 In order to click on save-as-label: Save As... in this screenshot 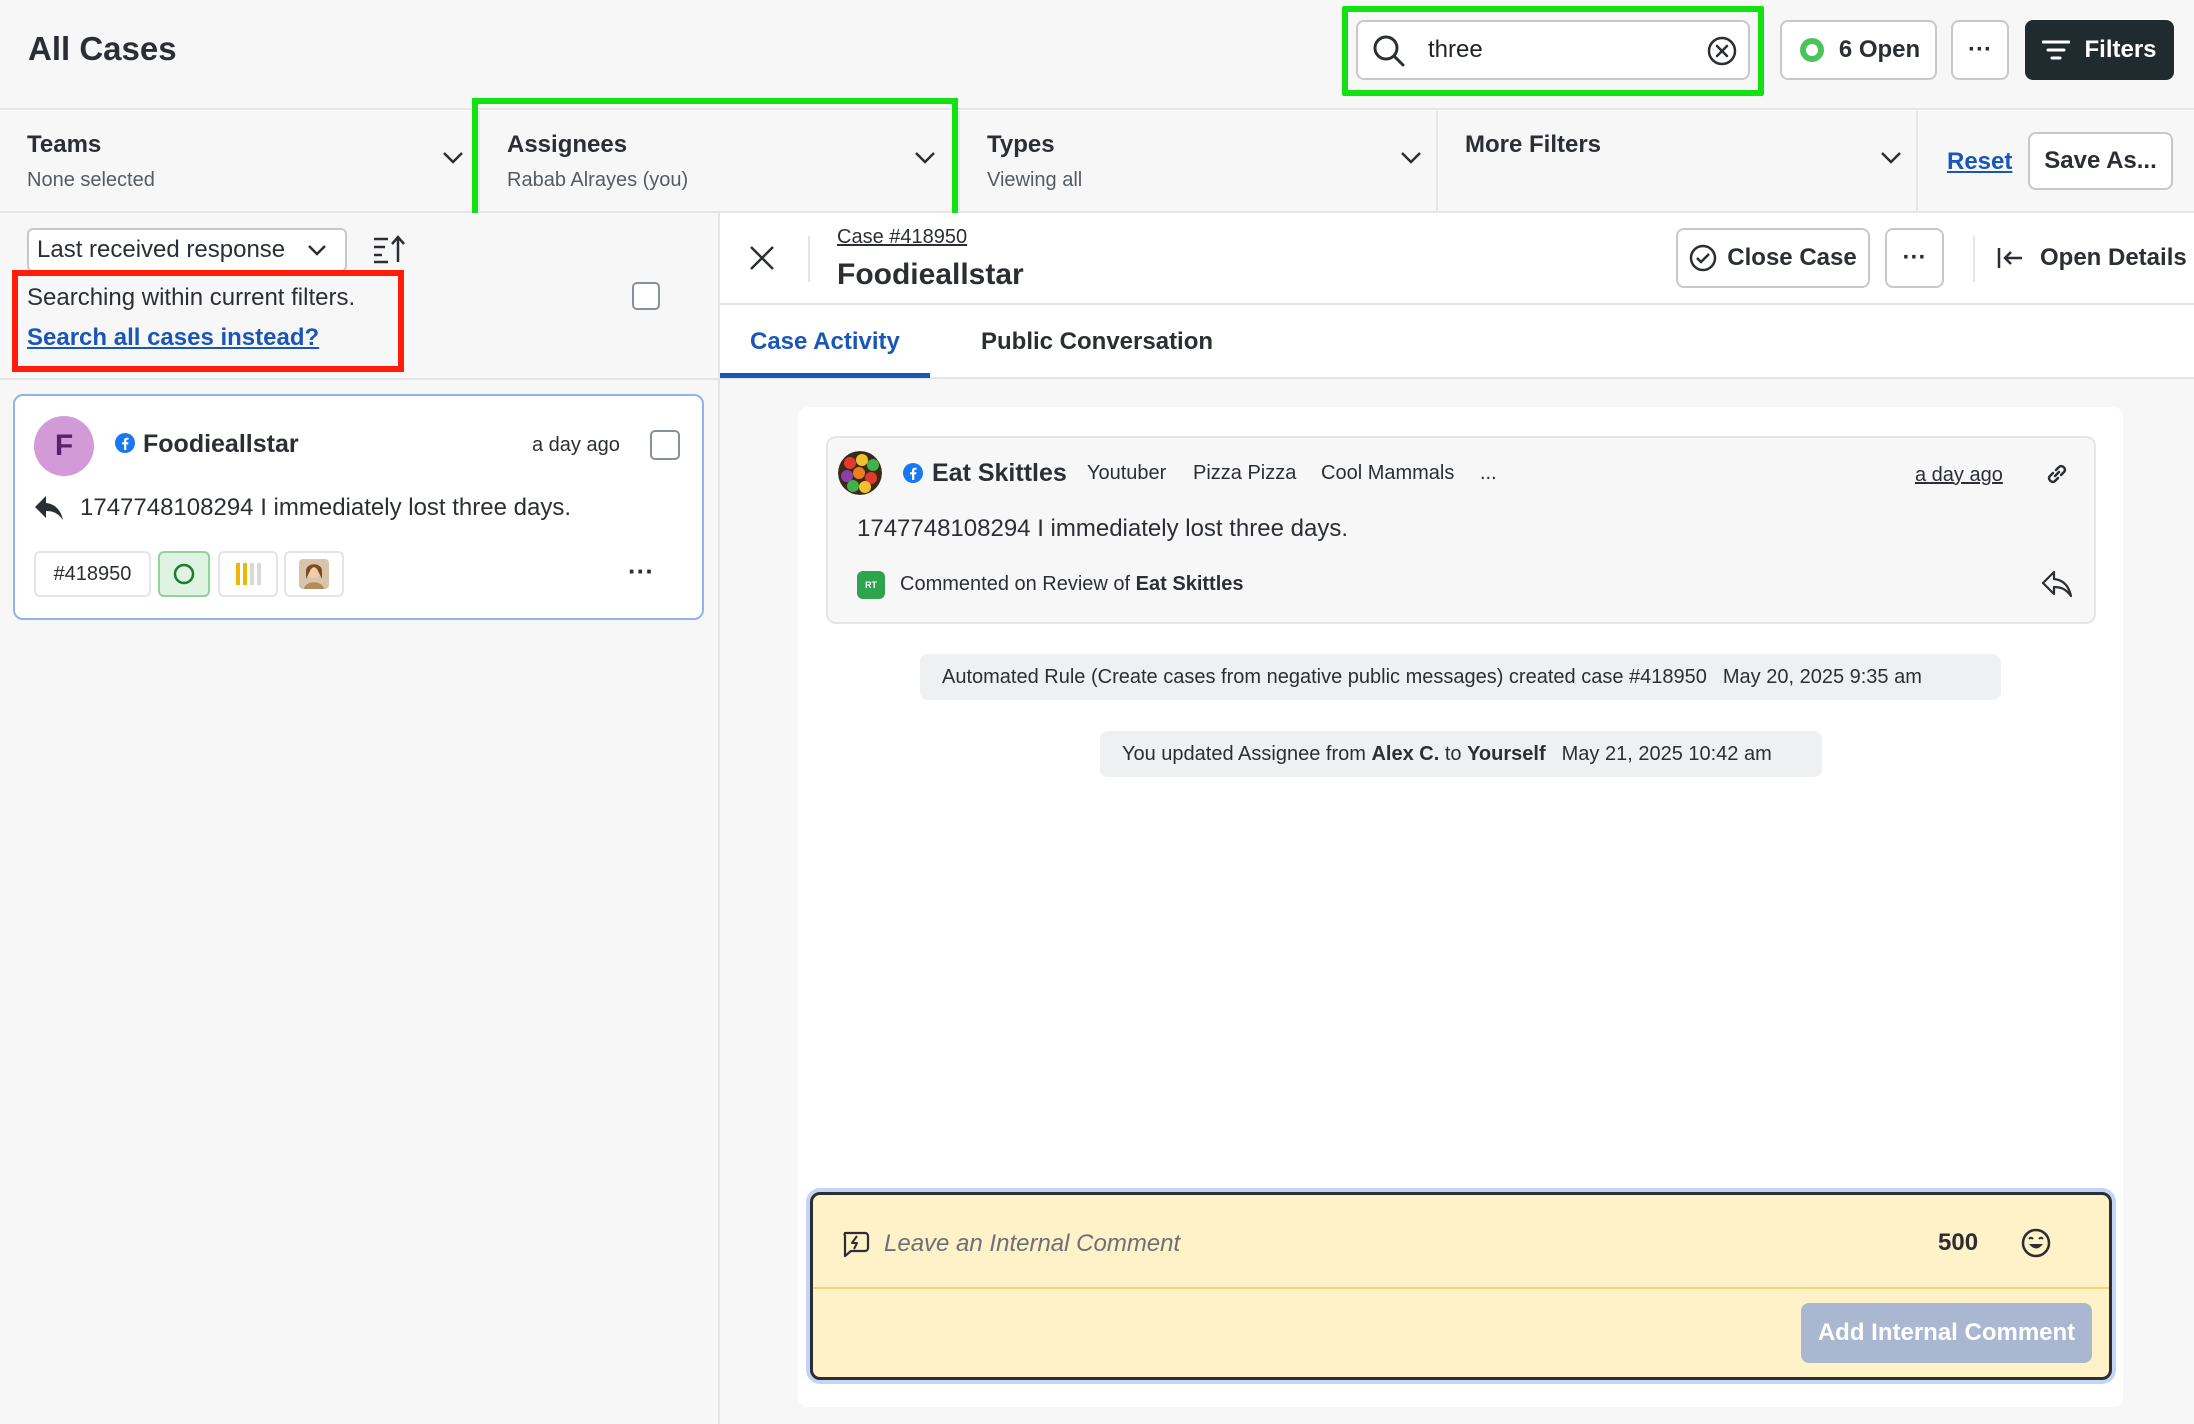, I will do `click(2100, 160)`.